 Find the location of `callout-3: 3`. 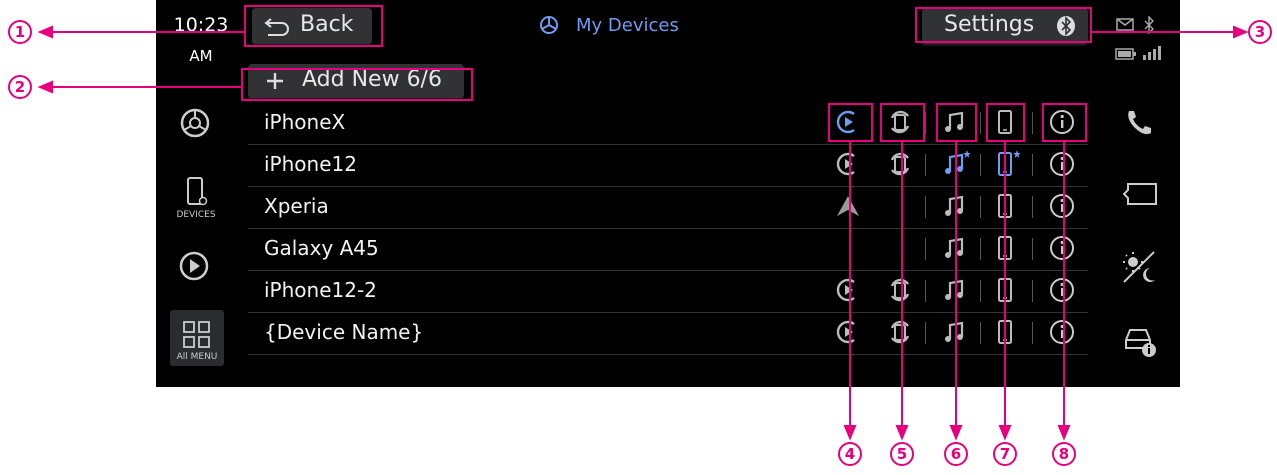

callout-3: 3 is located at coordinates (1260, 32).